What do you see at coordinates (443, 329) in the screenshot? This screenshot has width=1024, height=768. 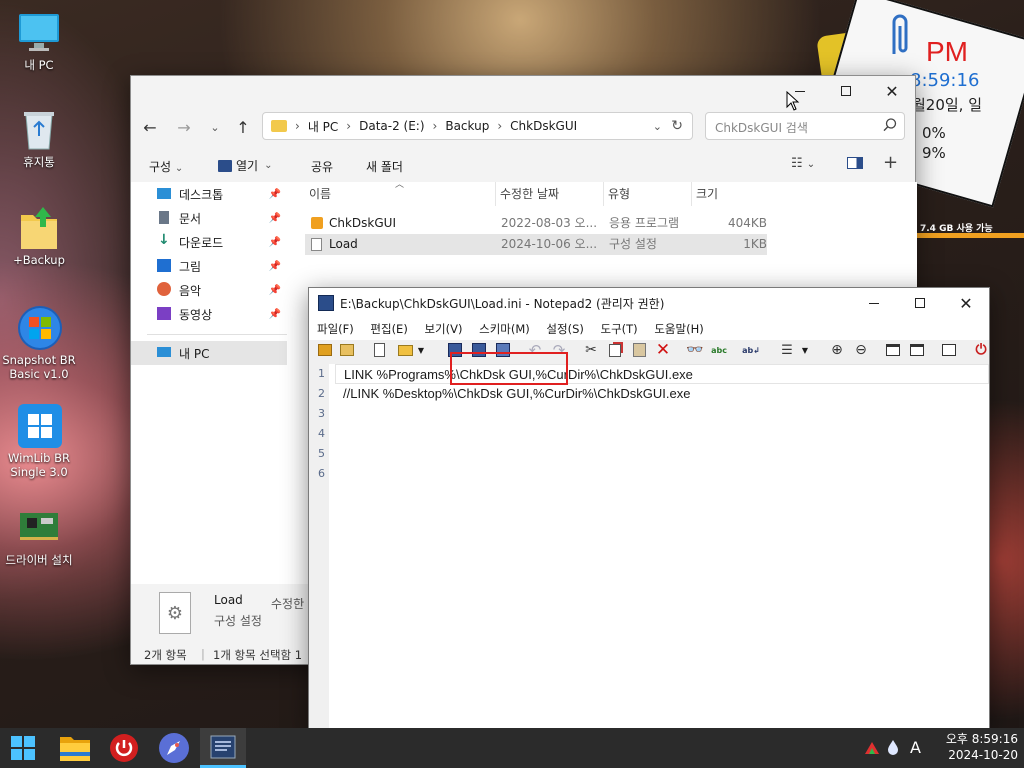 I see `menu-item-view: 보기(V)` at bounding box center [443, 329].